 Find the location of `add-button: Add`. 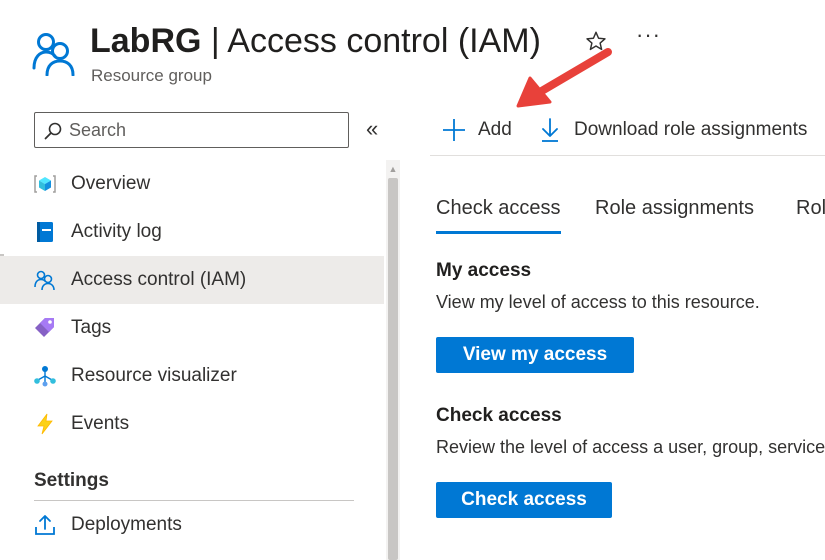

add-button: Add is located at coordinates (477, 130).